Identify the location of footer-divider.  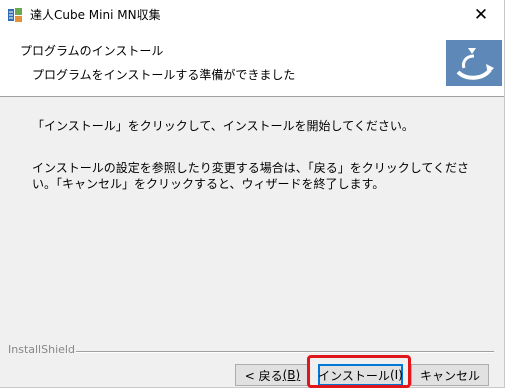
(285, 352).